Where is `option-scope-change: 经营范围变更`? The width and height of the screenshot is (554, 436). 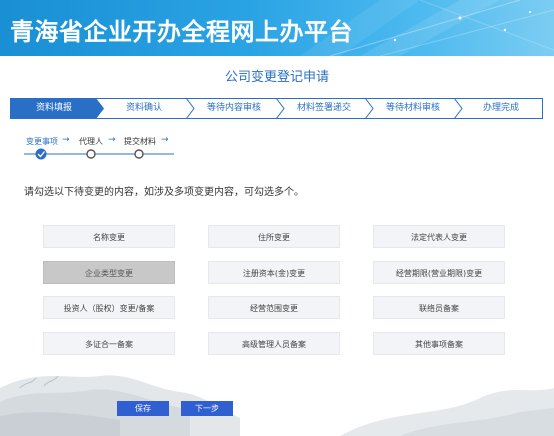 option-scope-change: 经营范围变更 is located at coordinates (274, 307).